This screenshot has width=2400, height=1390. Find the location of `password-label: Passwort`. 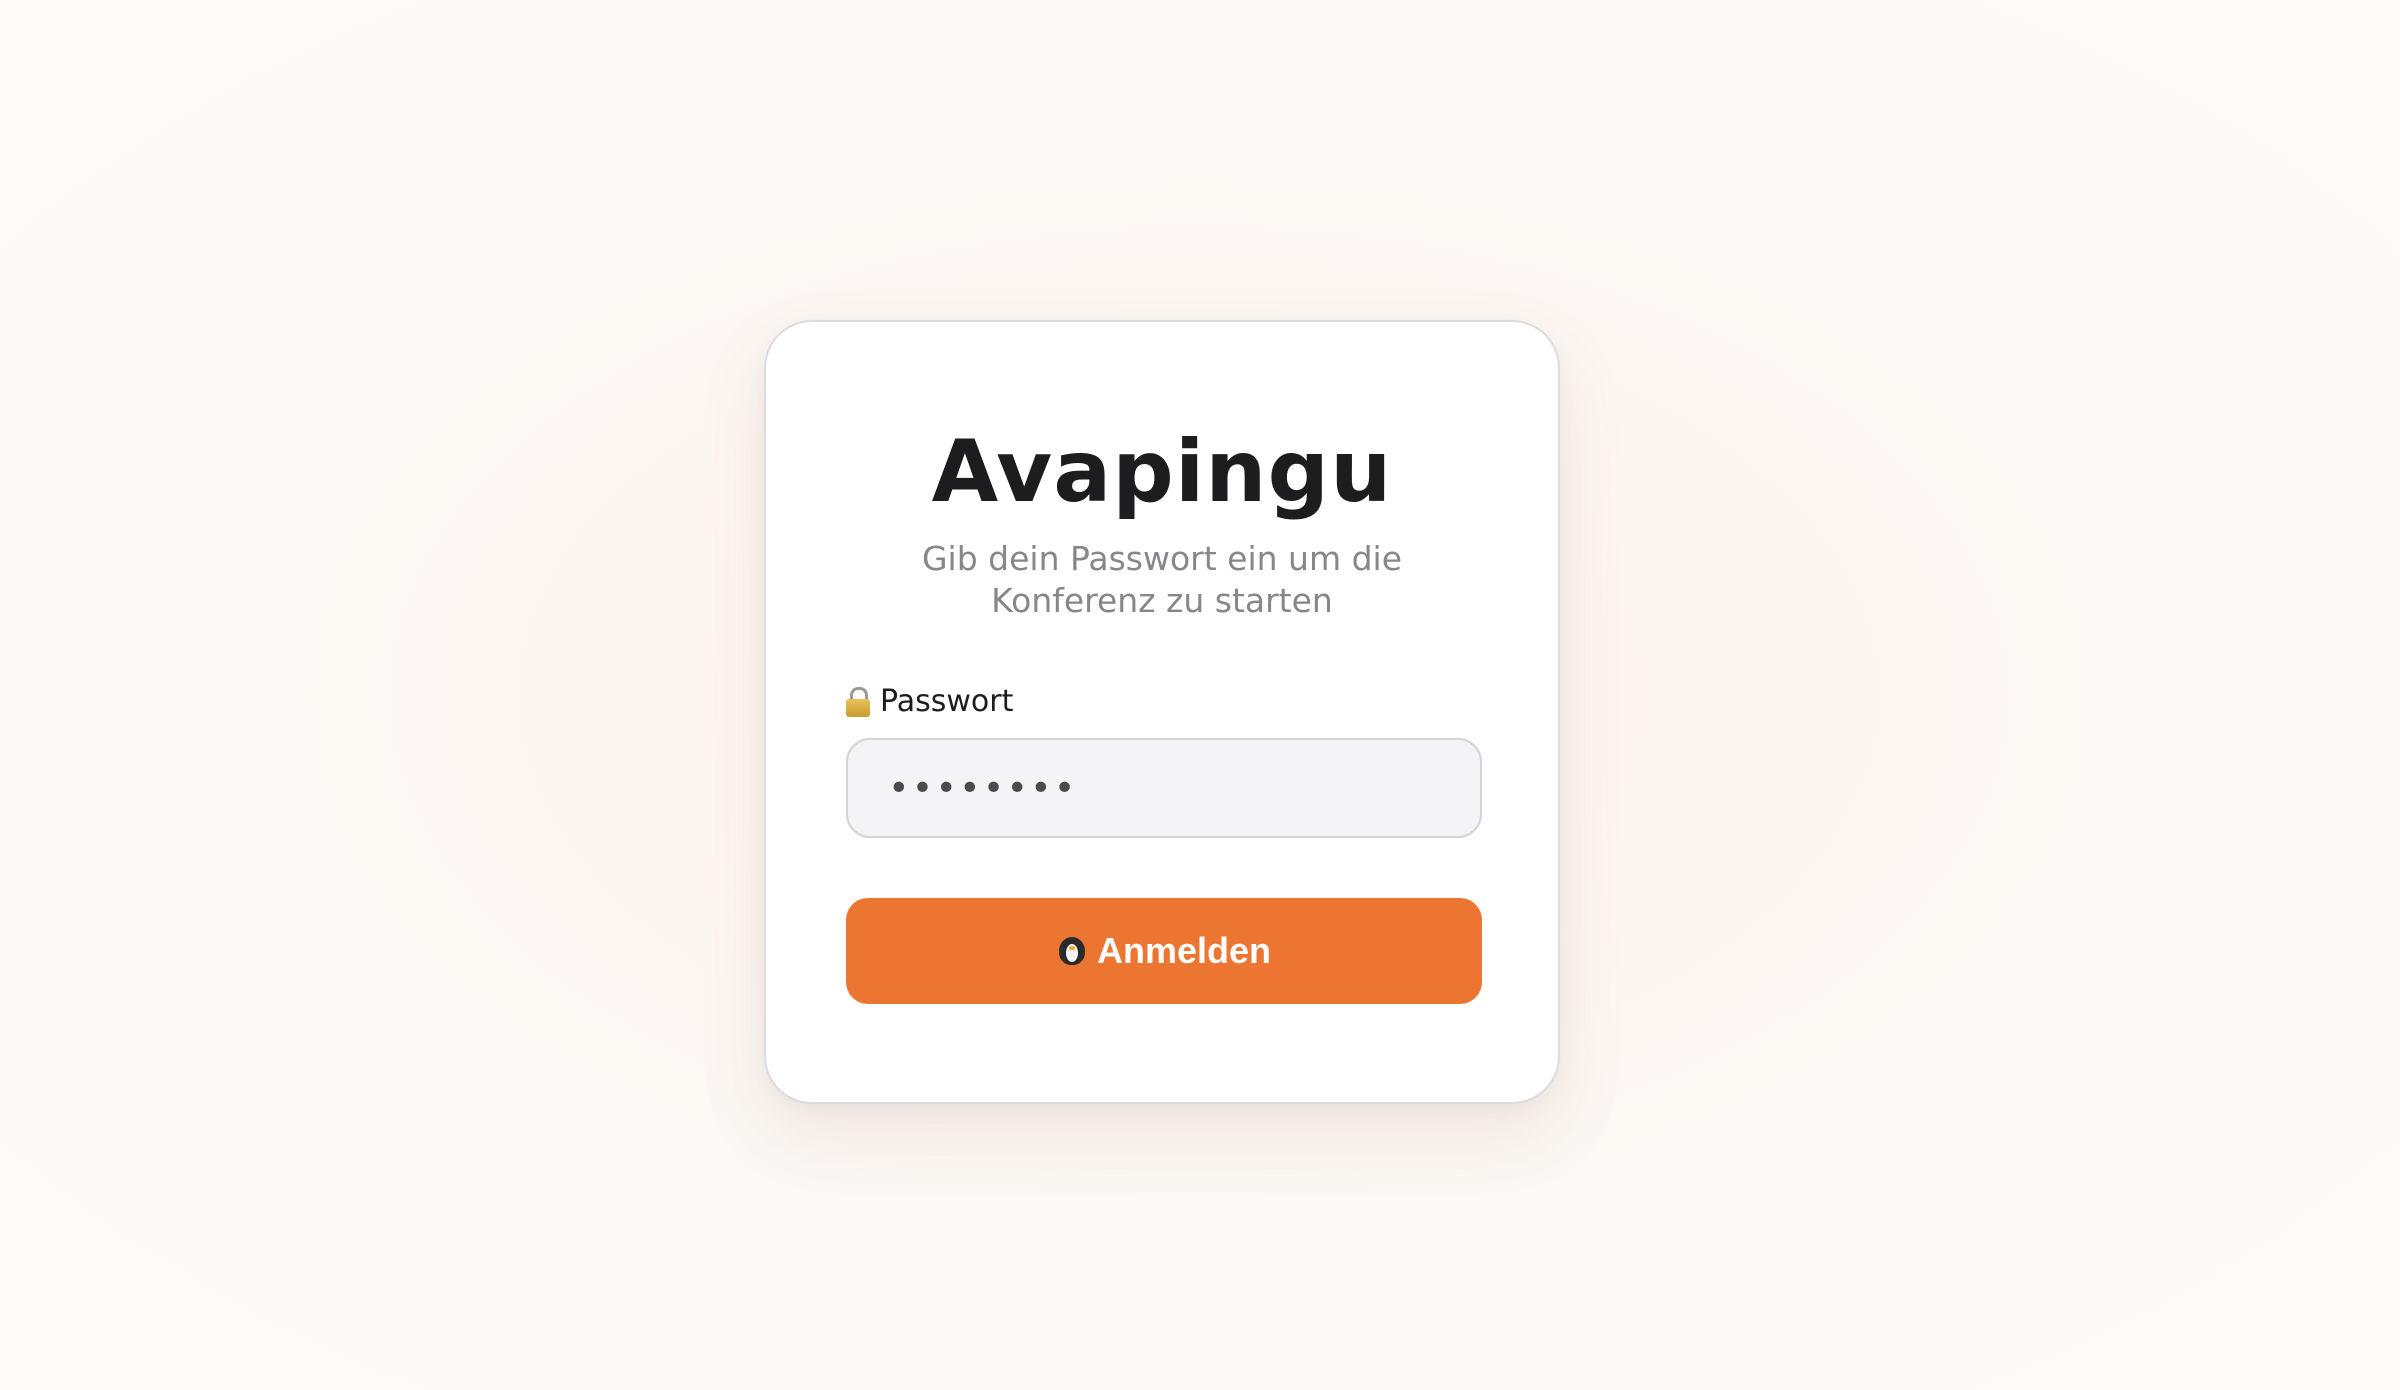

password-label: Passwort is located at coordinates (947, 701).